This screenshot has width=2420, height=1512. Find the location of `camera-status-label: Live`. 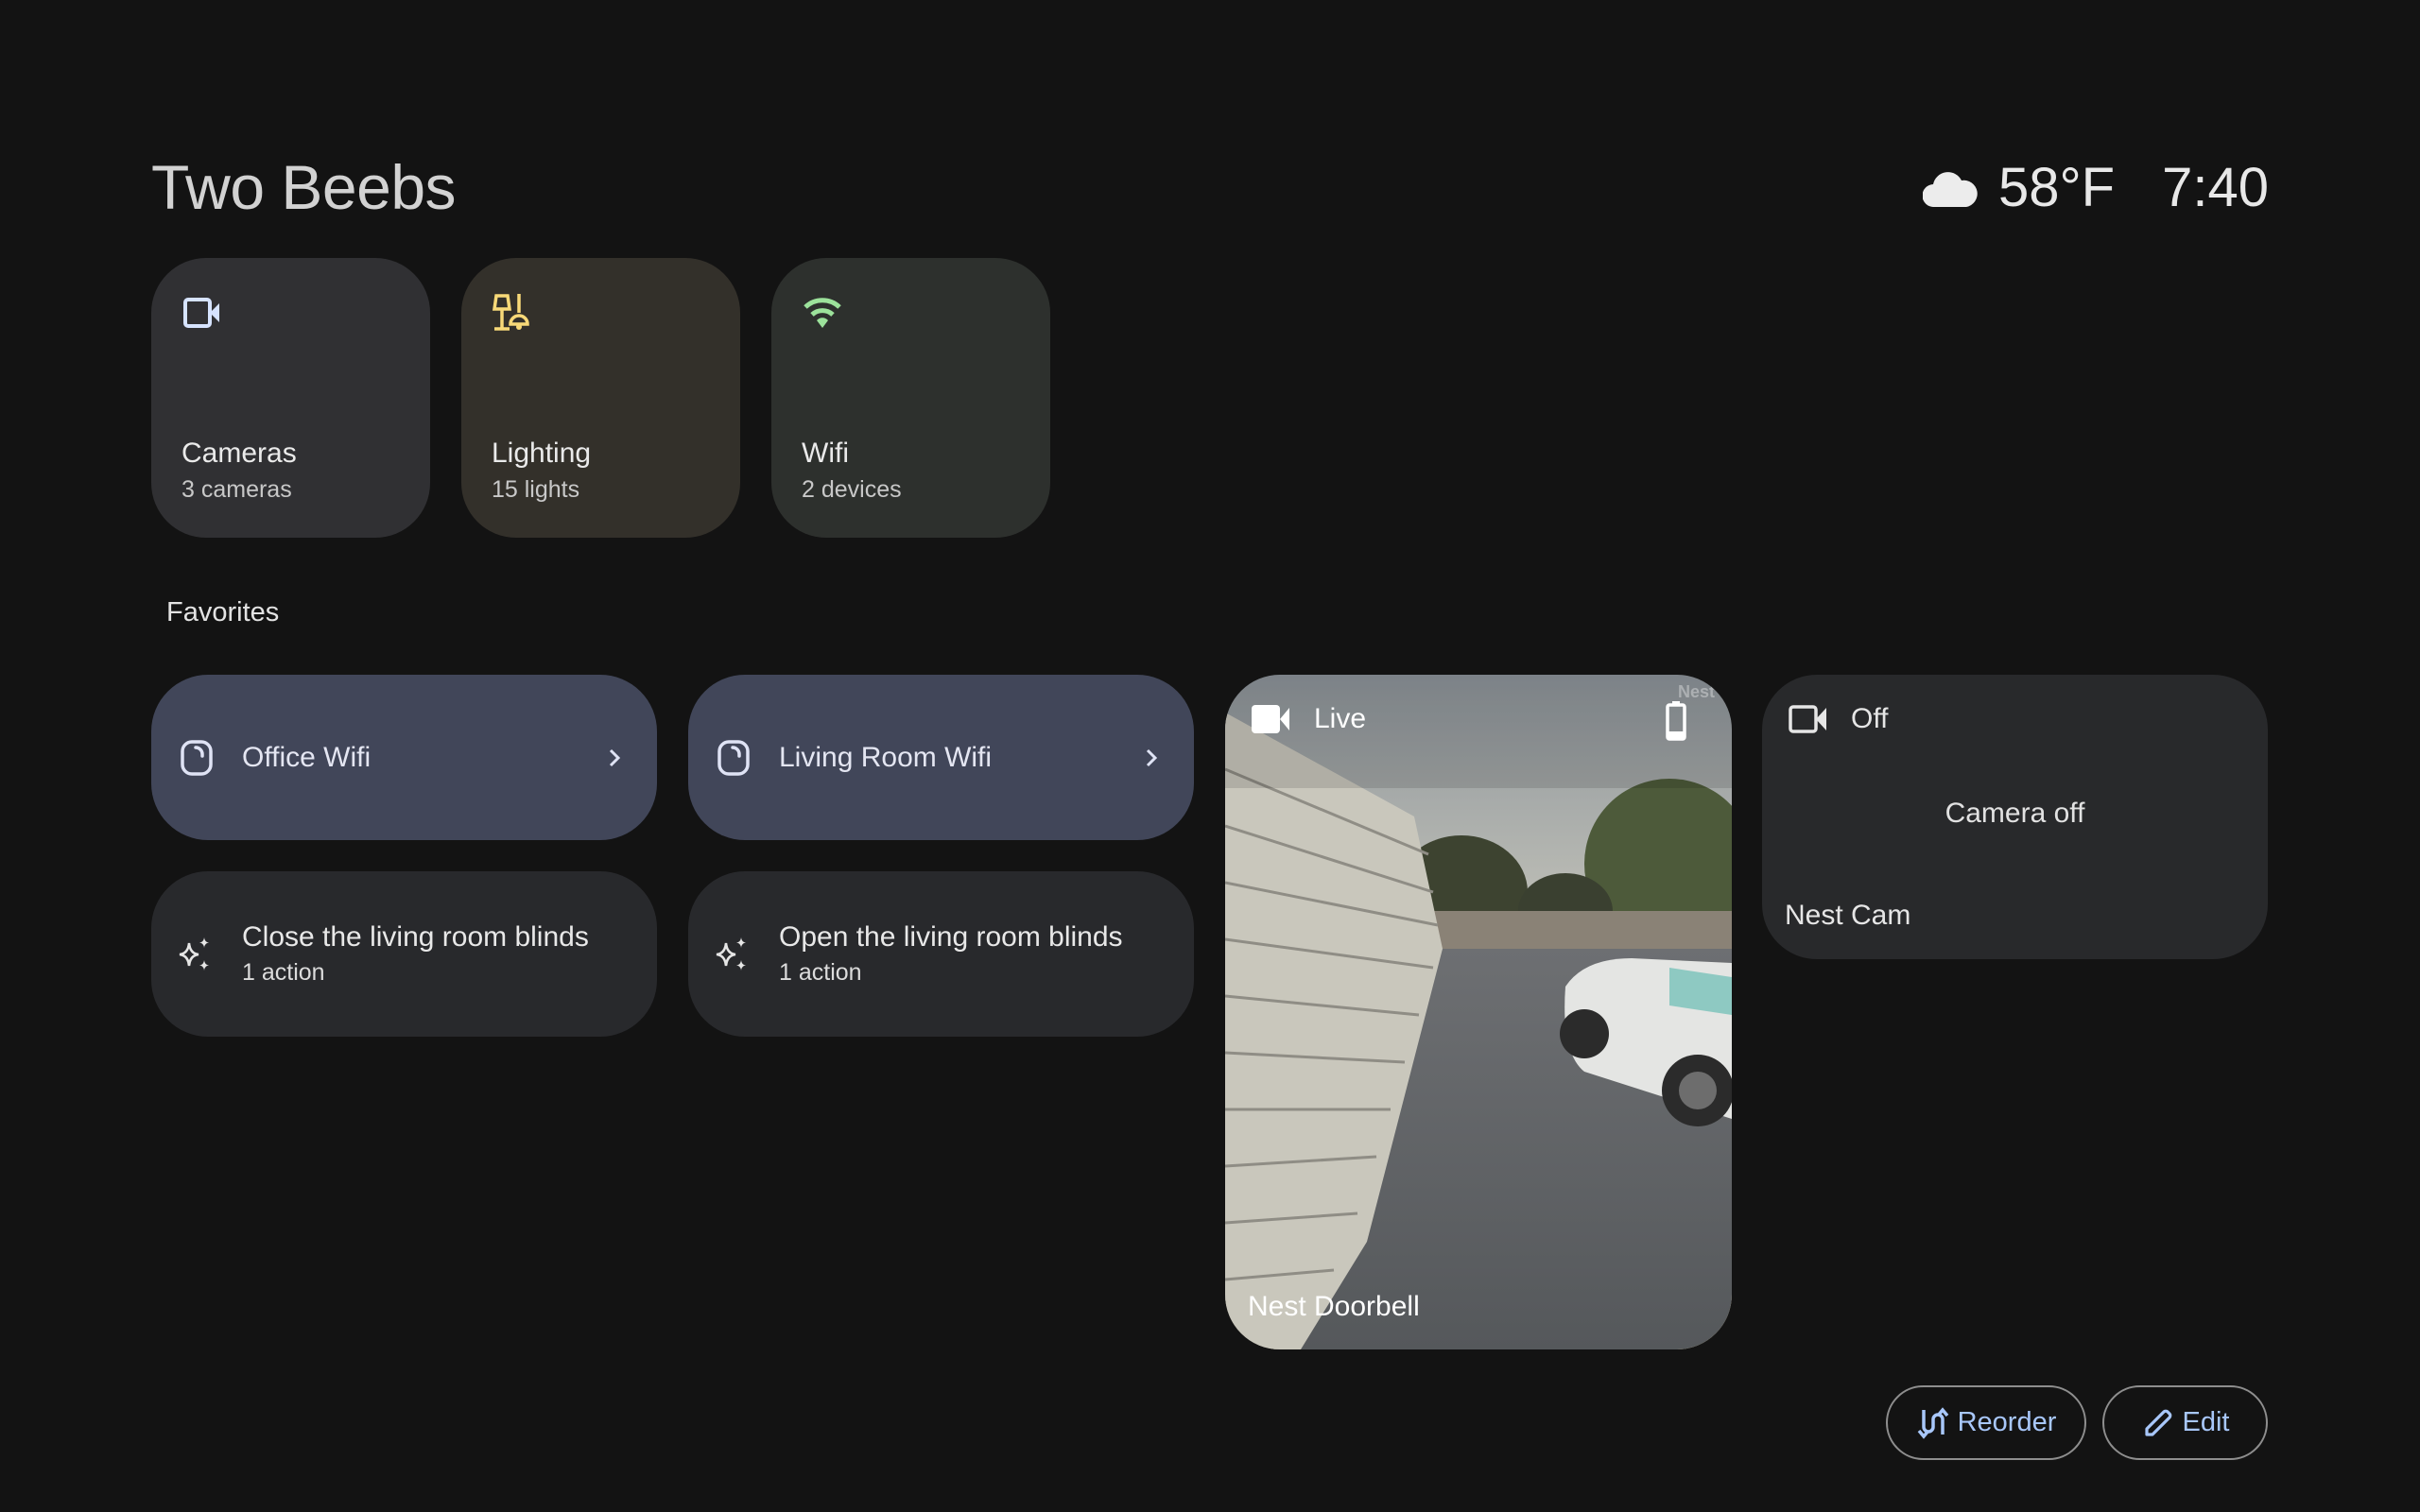

camera-status-label: Live is located at coordinates (1340, 718).